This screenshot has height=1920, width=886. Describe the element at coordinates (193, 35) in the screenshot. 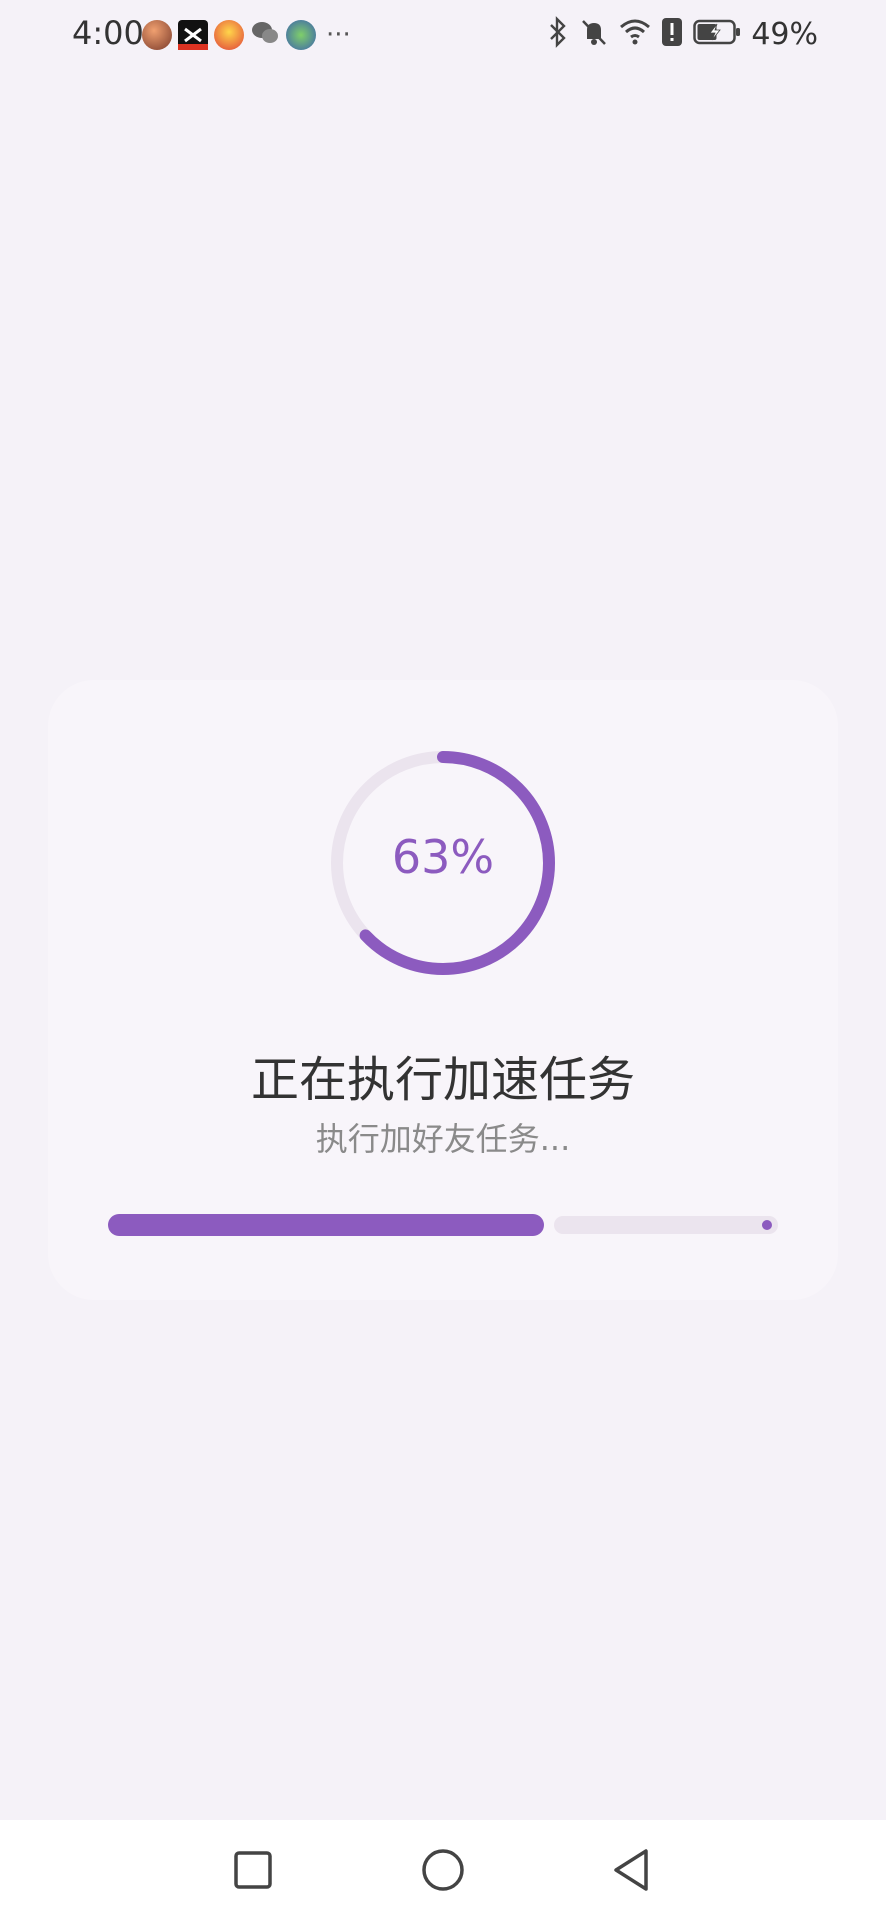

I see `capcut-icon` at that location.